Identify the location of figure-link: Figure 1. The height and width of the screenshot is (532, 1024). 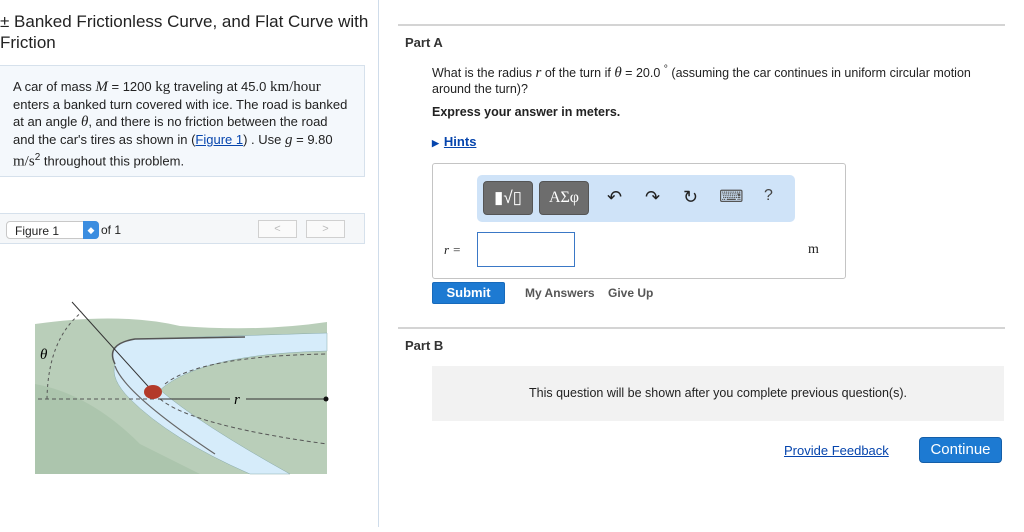
(219, 139).